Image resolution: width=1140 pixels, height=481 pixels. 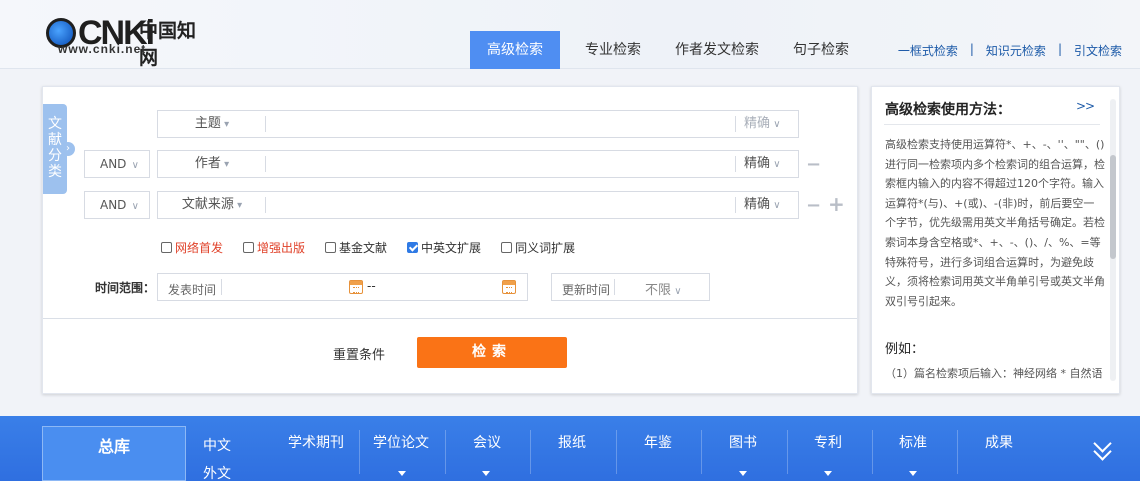 I want to click on search-input-subject, so click(x=500, y=124).